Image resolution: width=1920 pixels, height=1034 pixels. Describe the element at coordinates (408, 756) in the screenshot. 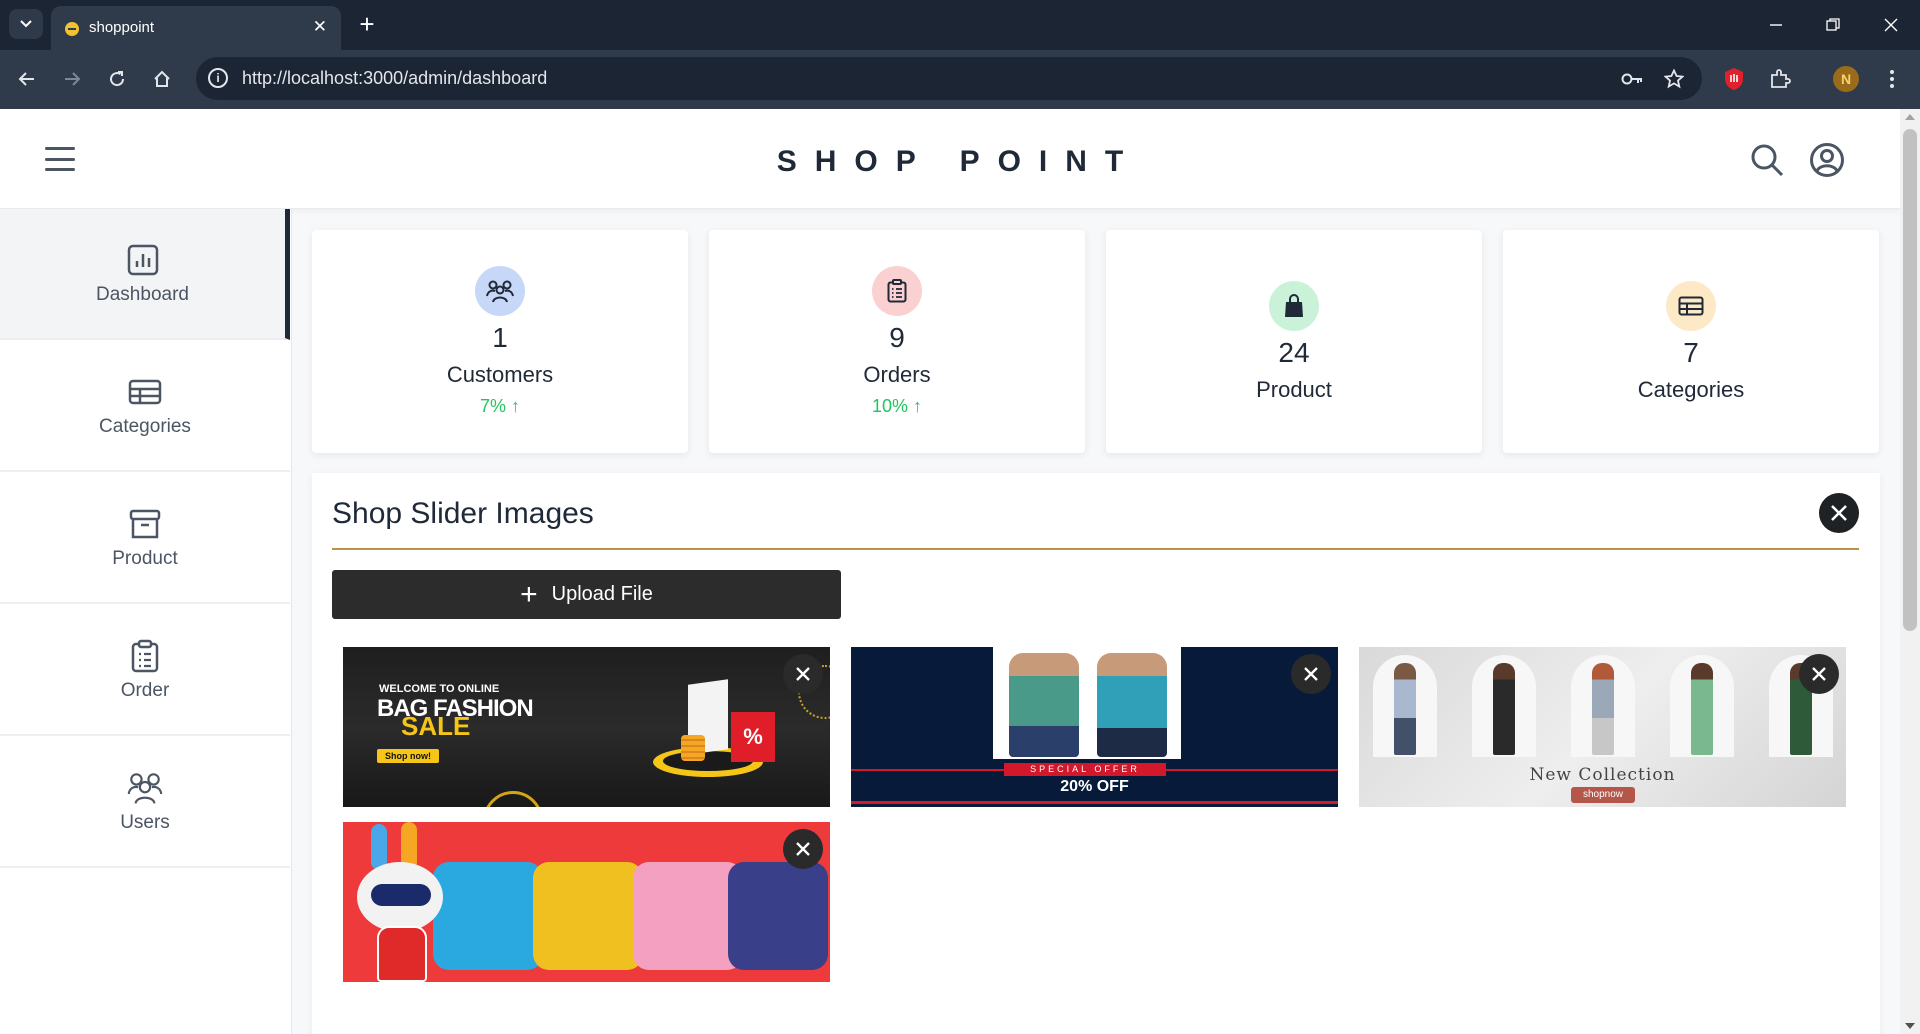

I see `slide-cta: Shop now!` at that location.